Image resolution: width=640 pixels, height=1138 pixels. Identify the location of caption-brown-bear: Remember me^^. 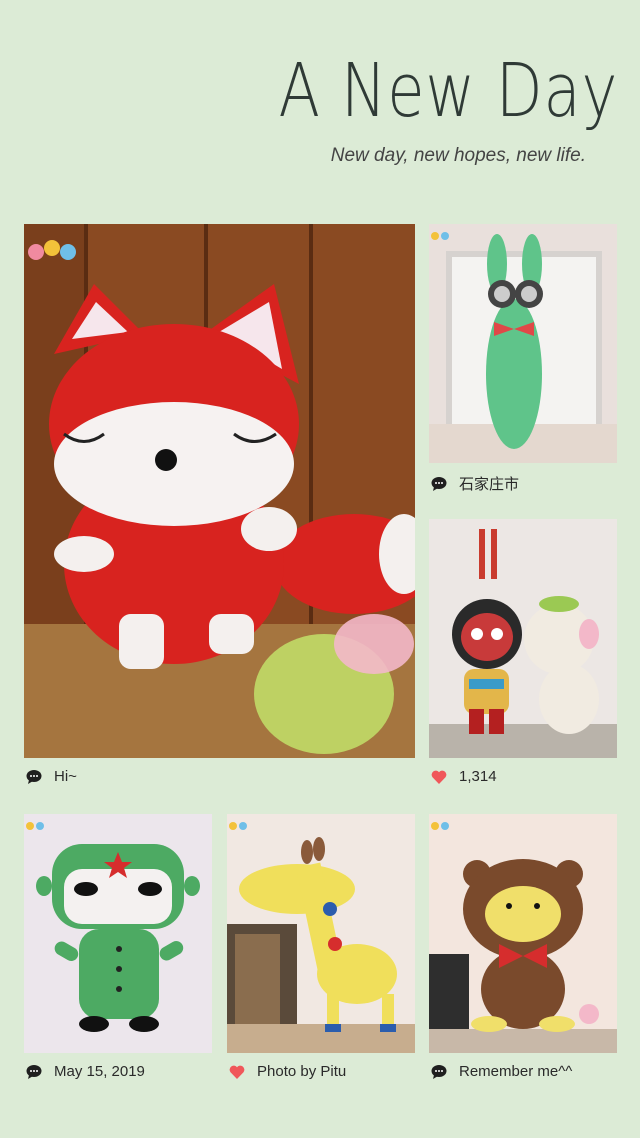
(501, 1071).